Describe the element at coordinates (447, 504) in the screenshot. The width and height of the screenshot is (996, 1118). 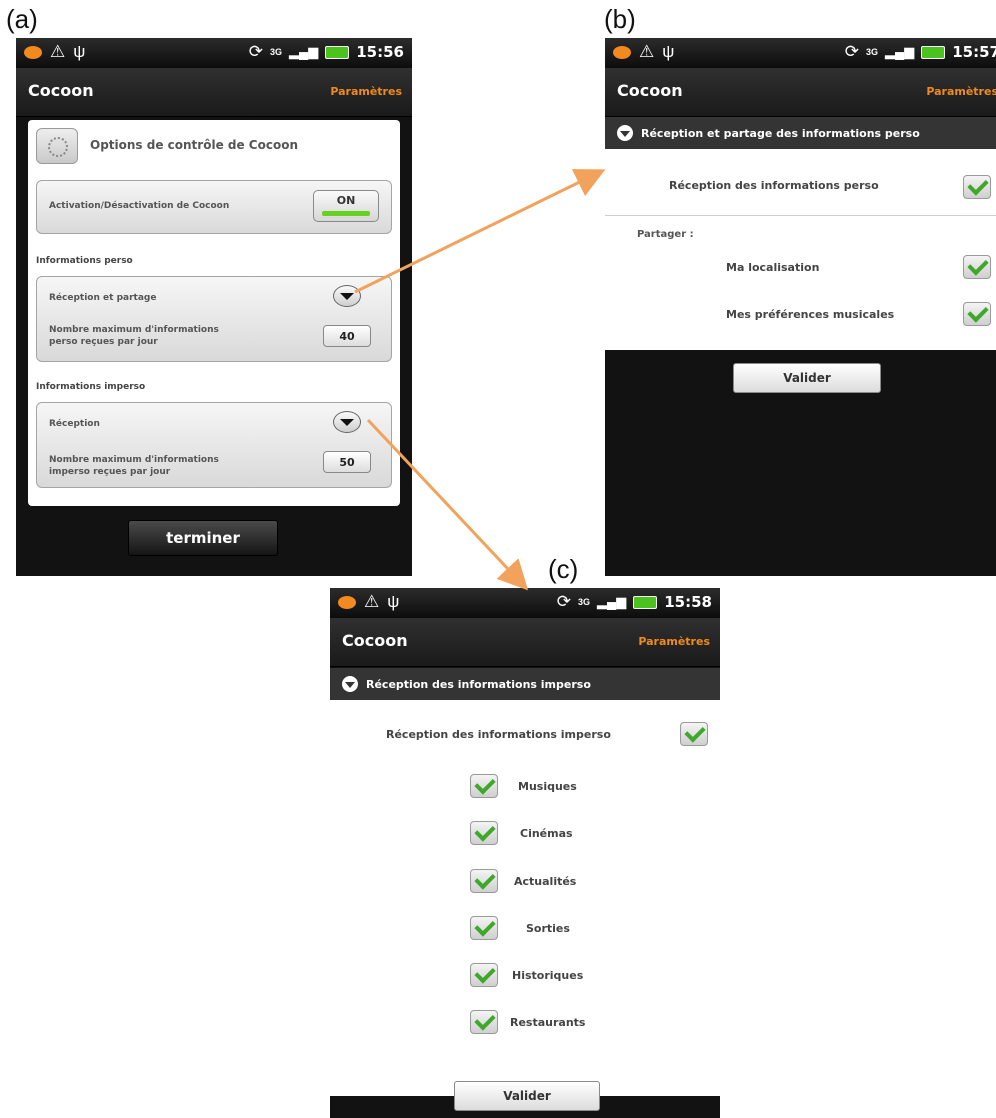
I see `arrow-to-screen-c` at that location.